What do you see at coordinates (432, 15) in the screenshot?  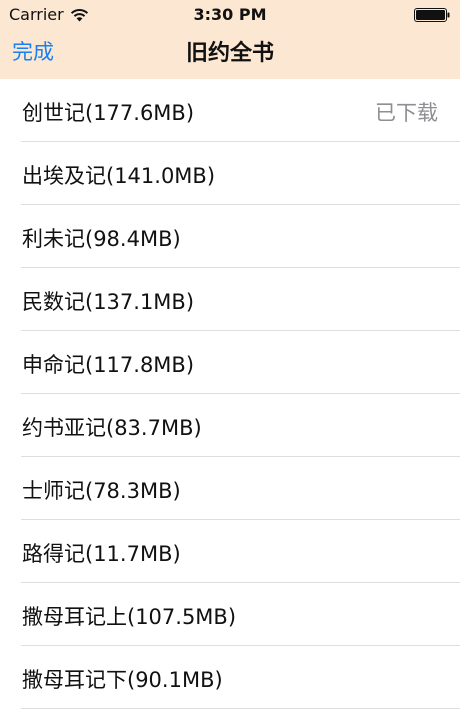 I see `battery-icon` at bounding box center [432, 15].